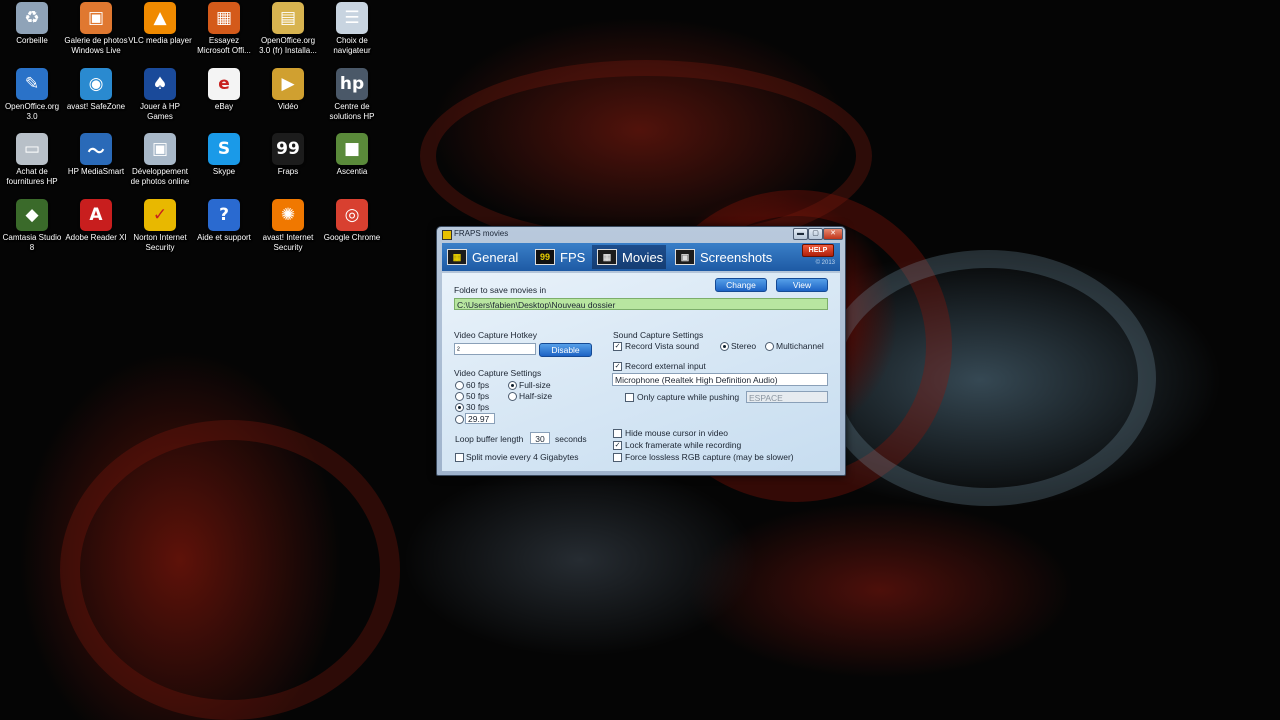 Image resolution: width=1280 pixels, height=720 pixels. What do you see at coordinates (641, 304) in the screenshot?
I see `folder-path-field: C:\Users\fabien\Desktop\Nouveau dossier` at bounding box center [641, 304].